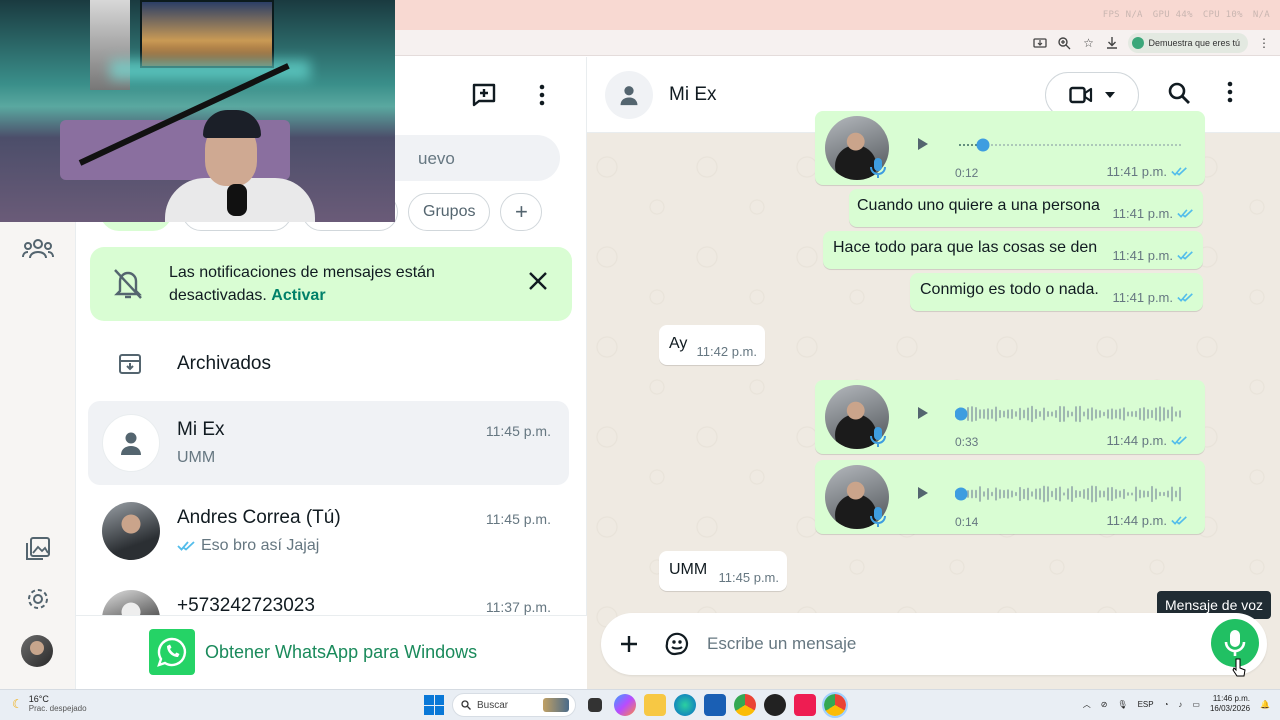 The image size is (1280, 720). Describe the element at coordinates (331, 652) in the screenshot. I see `windows-app-banner: Obtener WhatsApp para Windows` at that location.